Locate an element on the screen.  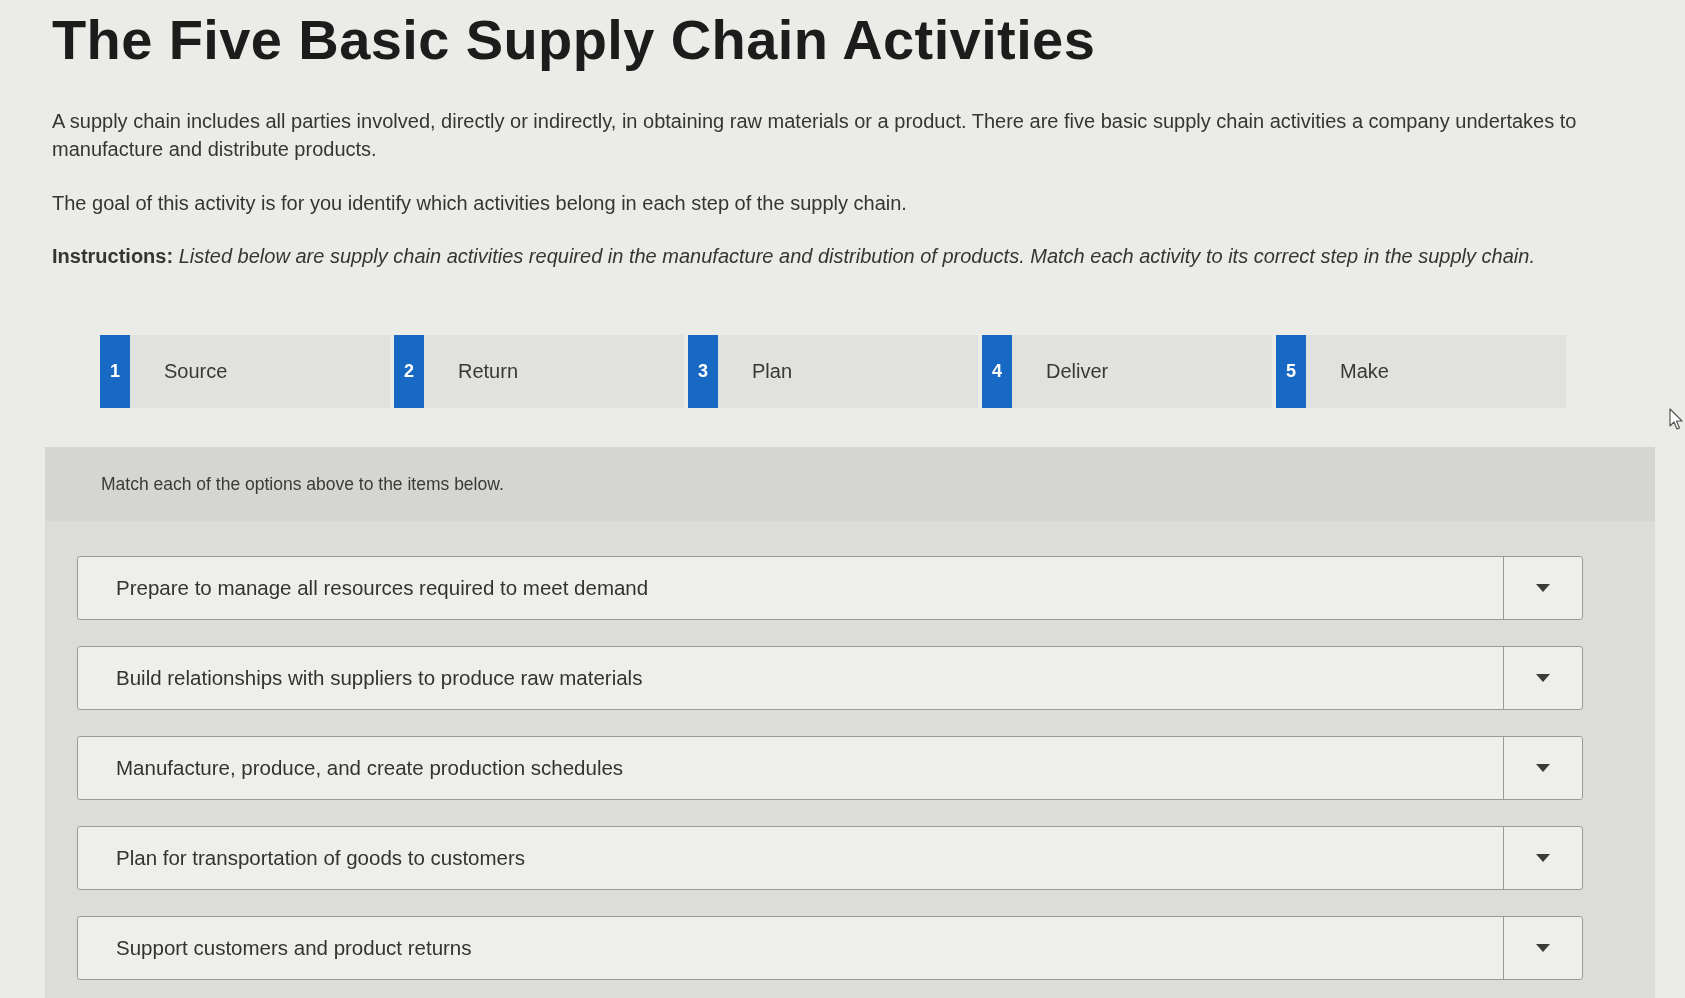
intro-paragraph: The goal of this activity is for you identify which activities belong in each step of the supply chain. is located at coordinates (480, 203).